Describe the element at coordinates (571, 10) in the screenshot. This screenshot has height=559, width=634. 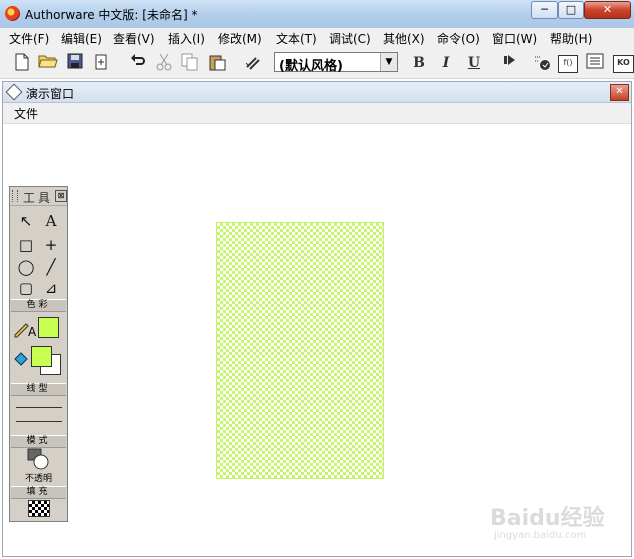
I see `maximize-button: □` at that location.